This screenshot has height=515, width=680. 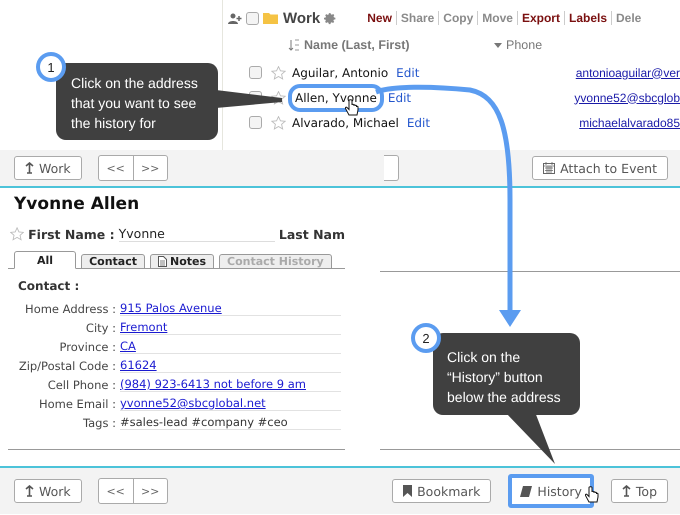 I want to click on email-link: yvonne52@sbcglob, so click(x=627, y=97).